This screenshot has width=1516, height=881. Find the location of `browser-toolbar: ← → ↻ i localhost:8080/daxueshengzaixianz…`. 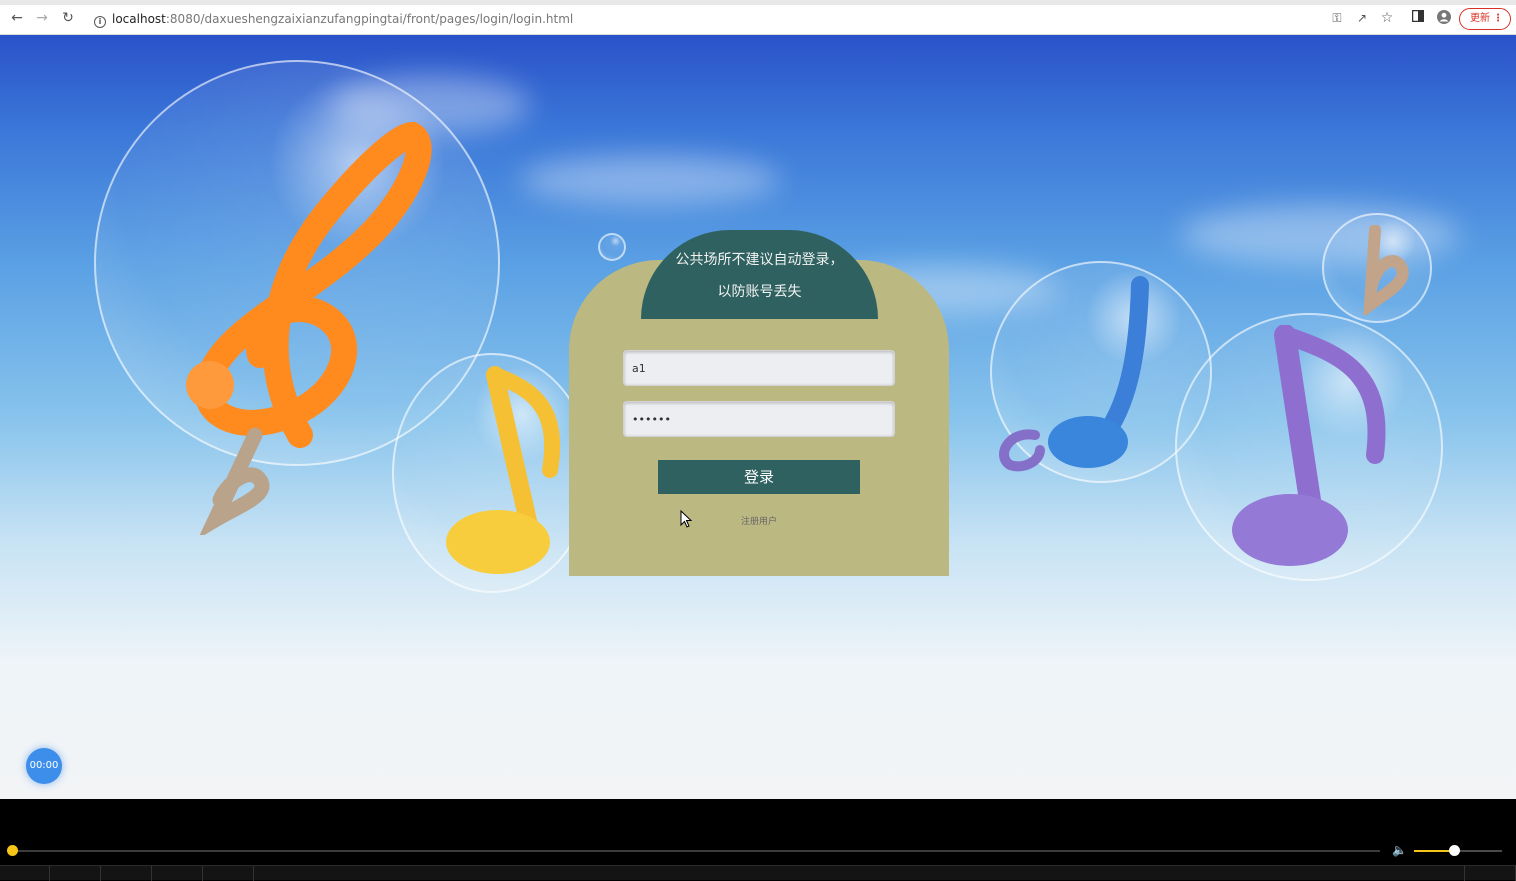

browser-toolbar: ← → ↻ i localhost:8080/daxueshengzaixianz… is located at coordinates (758, 17).